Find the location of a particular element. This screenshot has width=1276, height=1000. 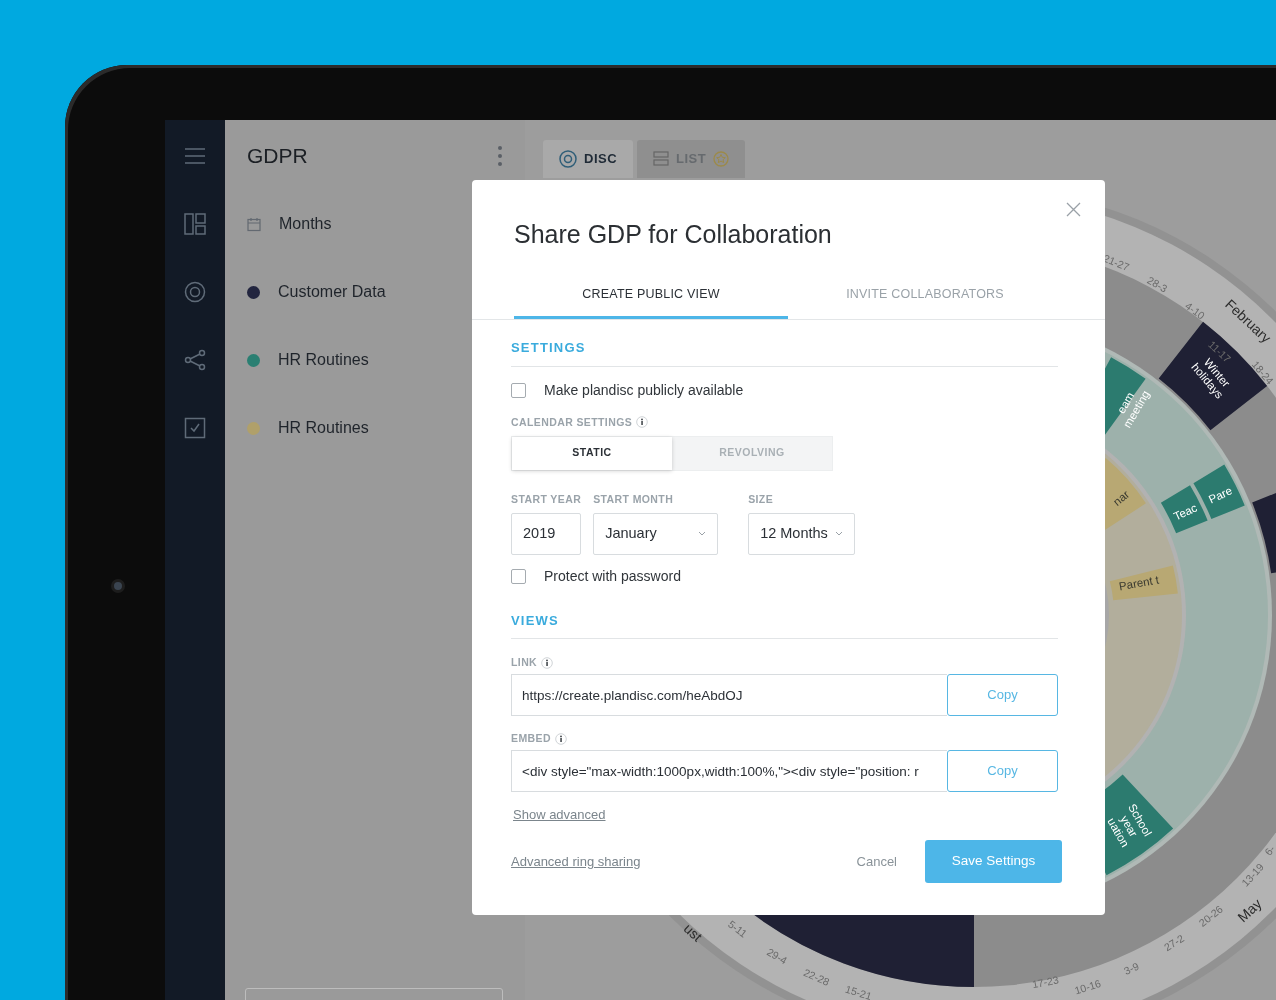

advanced-sharing-link: Advanced ring sharing is located at coordinates (576, 861).